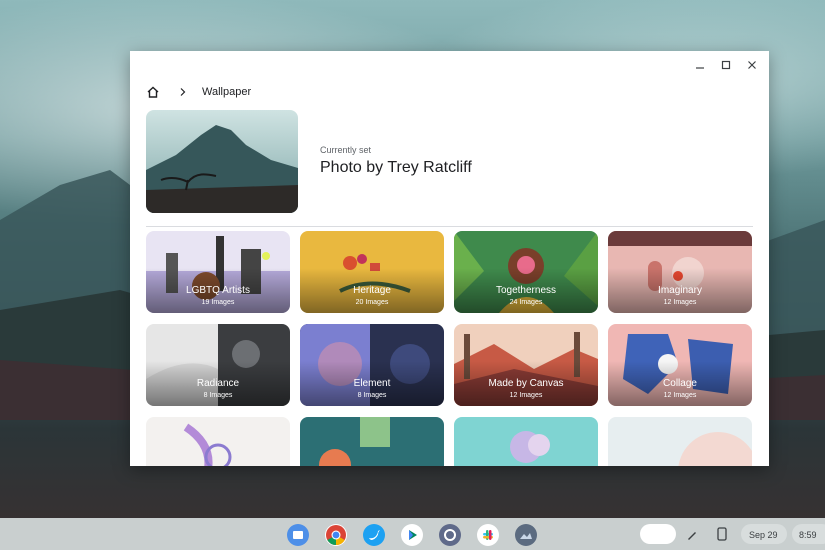 The width and height of the screenshot is (825, 550). What do you see at coordinates (488, 535) in the screenshot?
I see `slack-icon` at bounding box center [488, 535].